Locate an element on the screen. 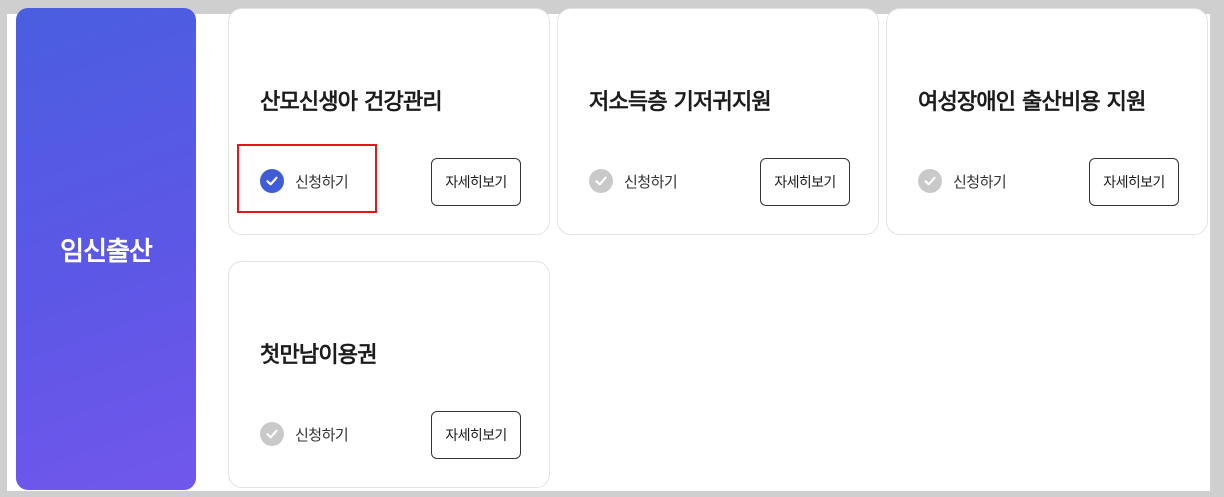 The image size is (1224, 497). card-title: 산모신생아 건강관리 is located at coordinates (351, 102).